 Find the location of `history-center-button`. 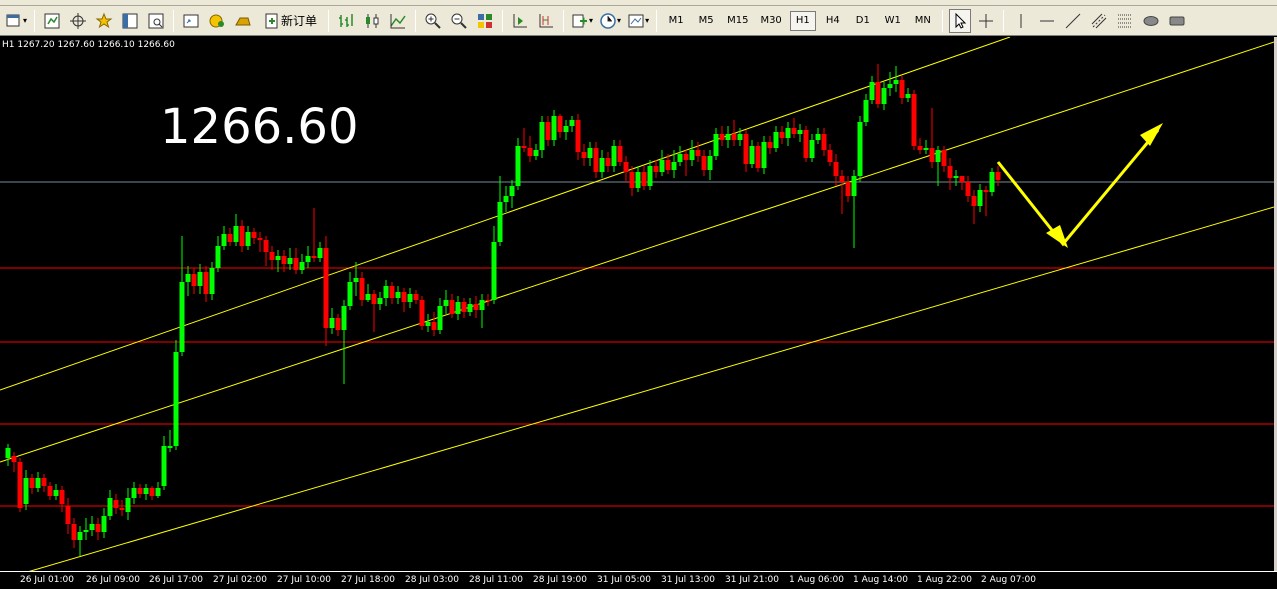

history-center-button is located at coordinates (243, 21).